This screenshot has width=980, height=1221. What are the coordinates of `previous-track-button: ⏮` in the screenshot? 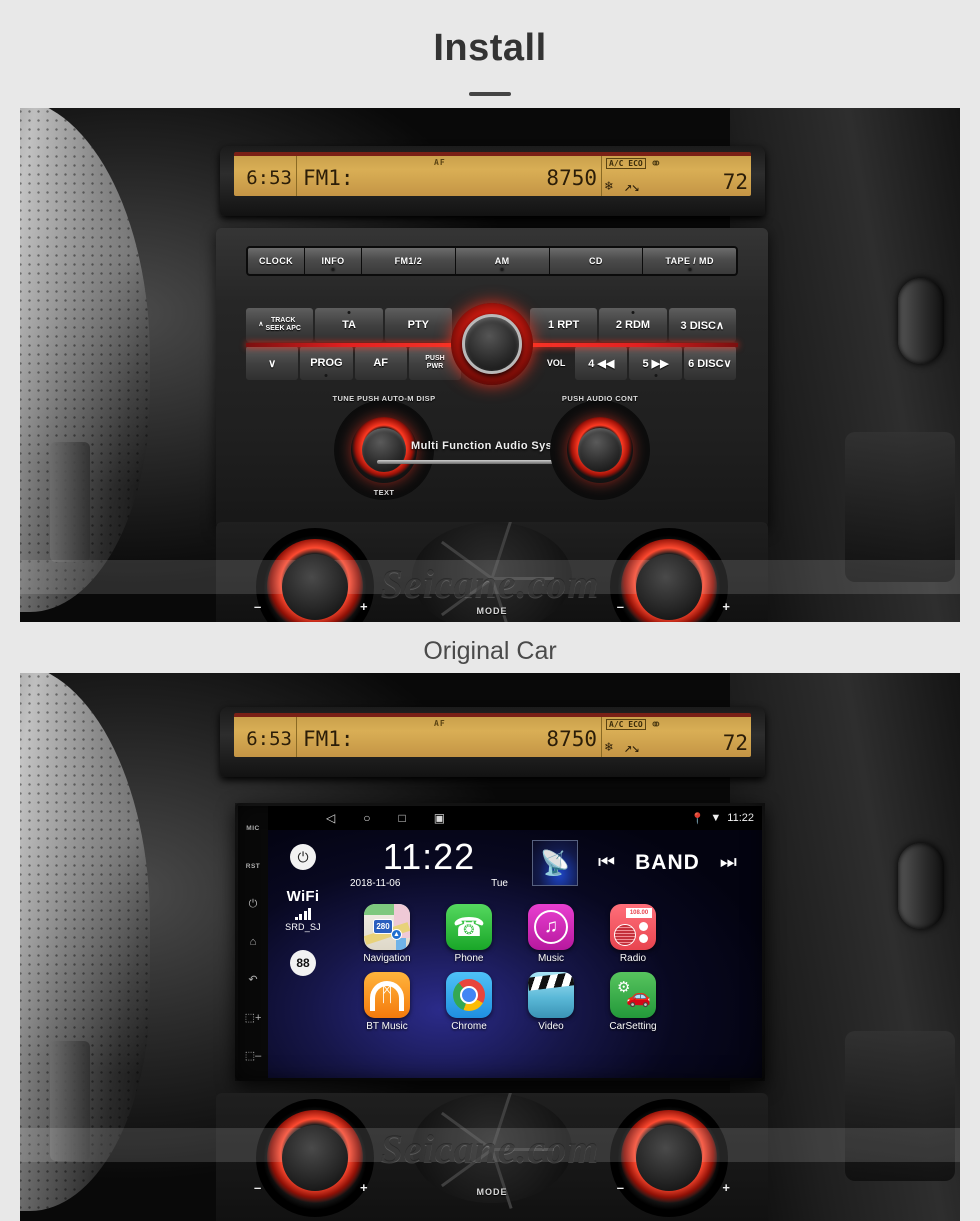 It's located at (606, 863).